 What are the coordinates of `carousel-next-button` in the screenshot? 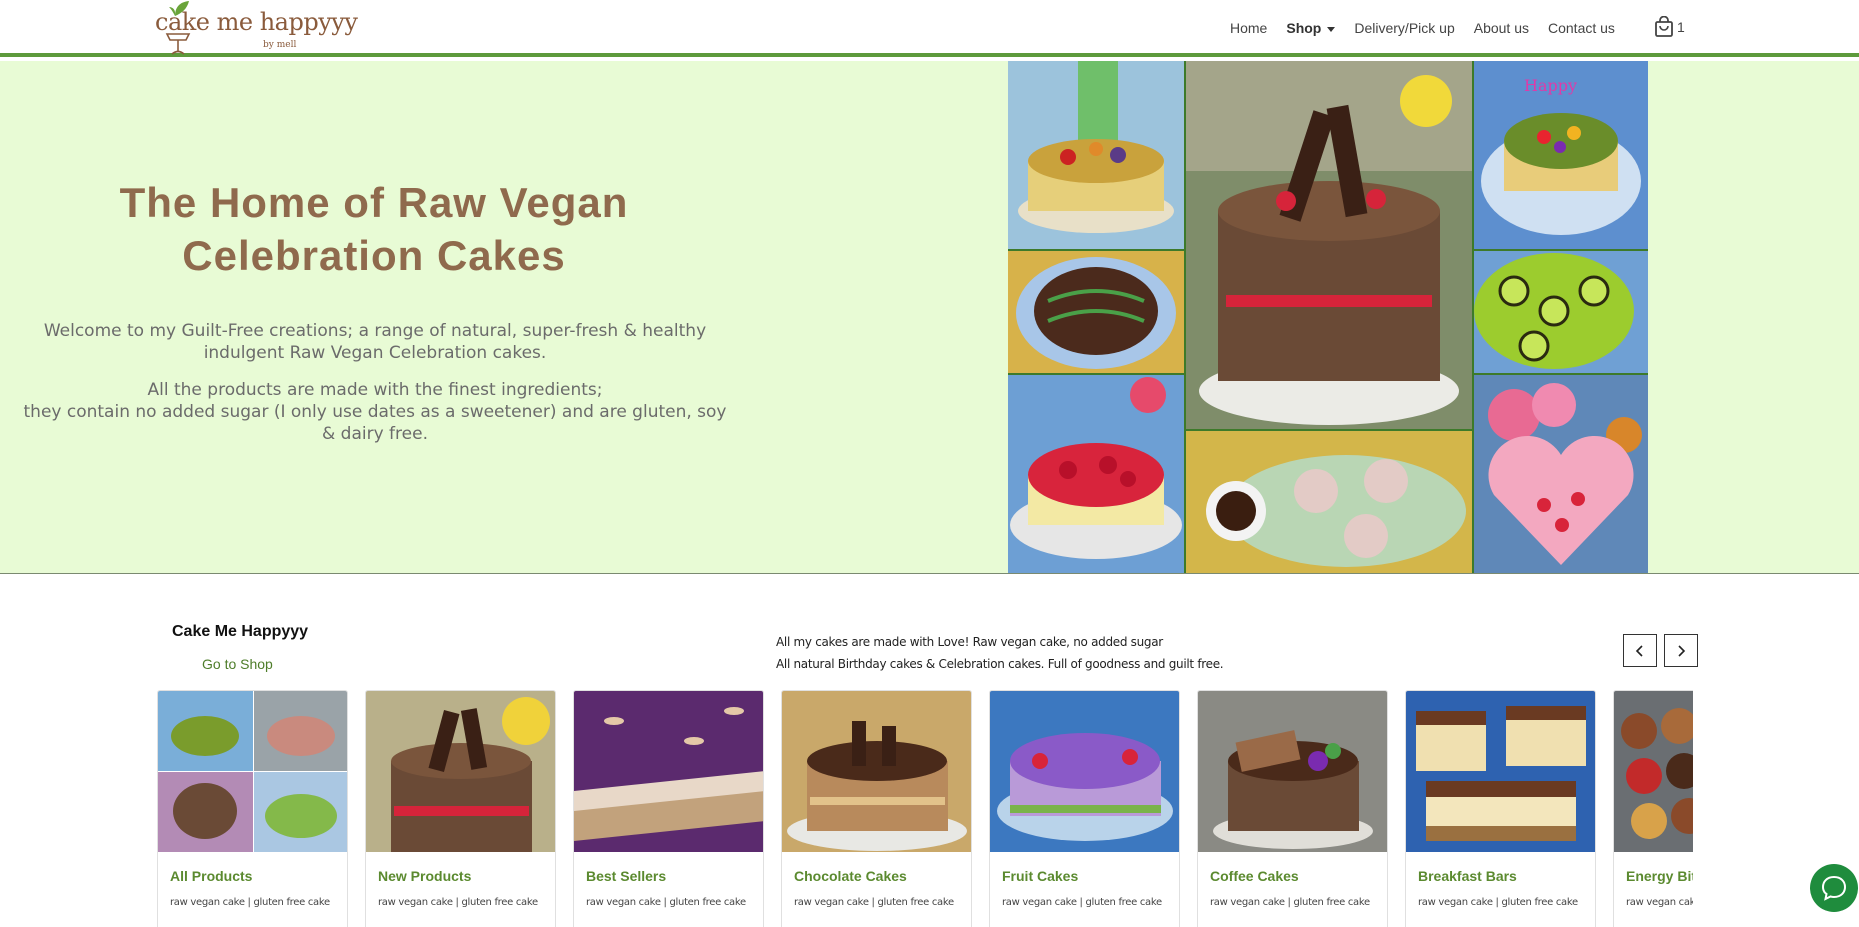 It's located at (1681, 650).